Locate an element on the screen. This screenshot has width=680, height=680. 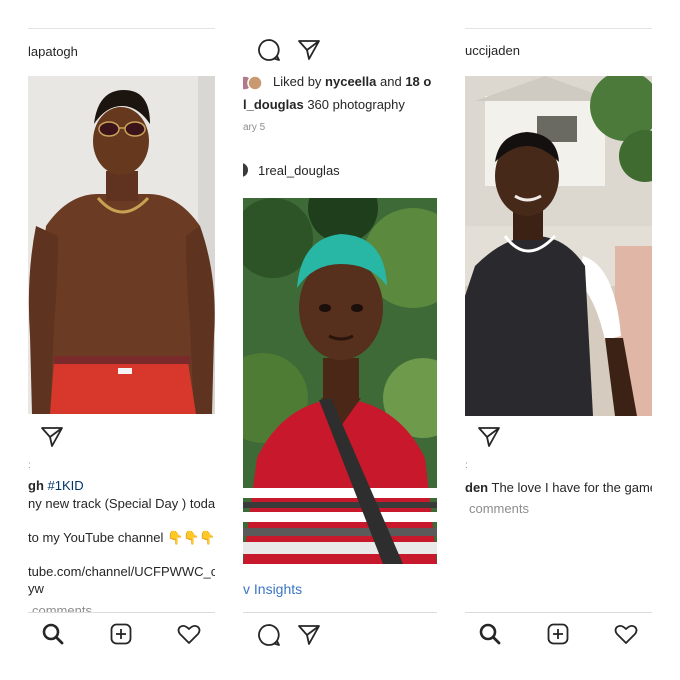
caption-username: gh is located at coordinates (36, 485).